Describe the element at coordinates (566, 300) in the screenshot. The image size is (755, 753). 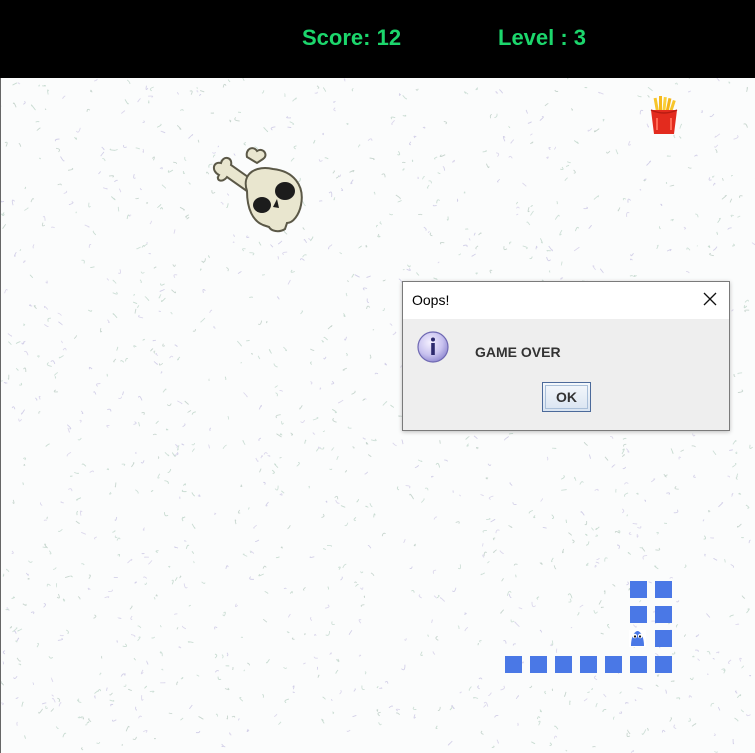
I see `dialog-titlebar: Oops!` at that location.